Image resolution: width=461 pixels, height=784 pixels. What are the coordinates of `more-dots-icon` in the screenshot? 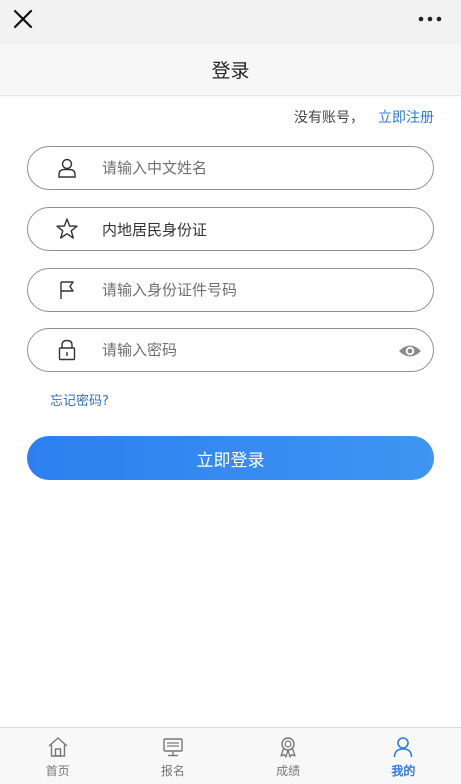 It's located at (430, 19).